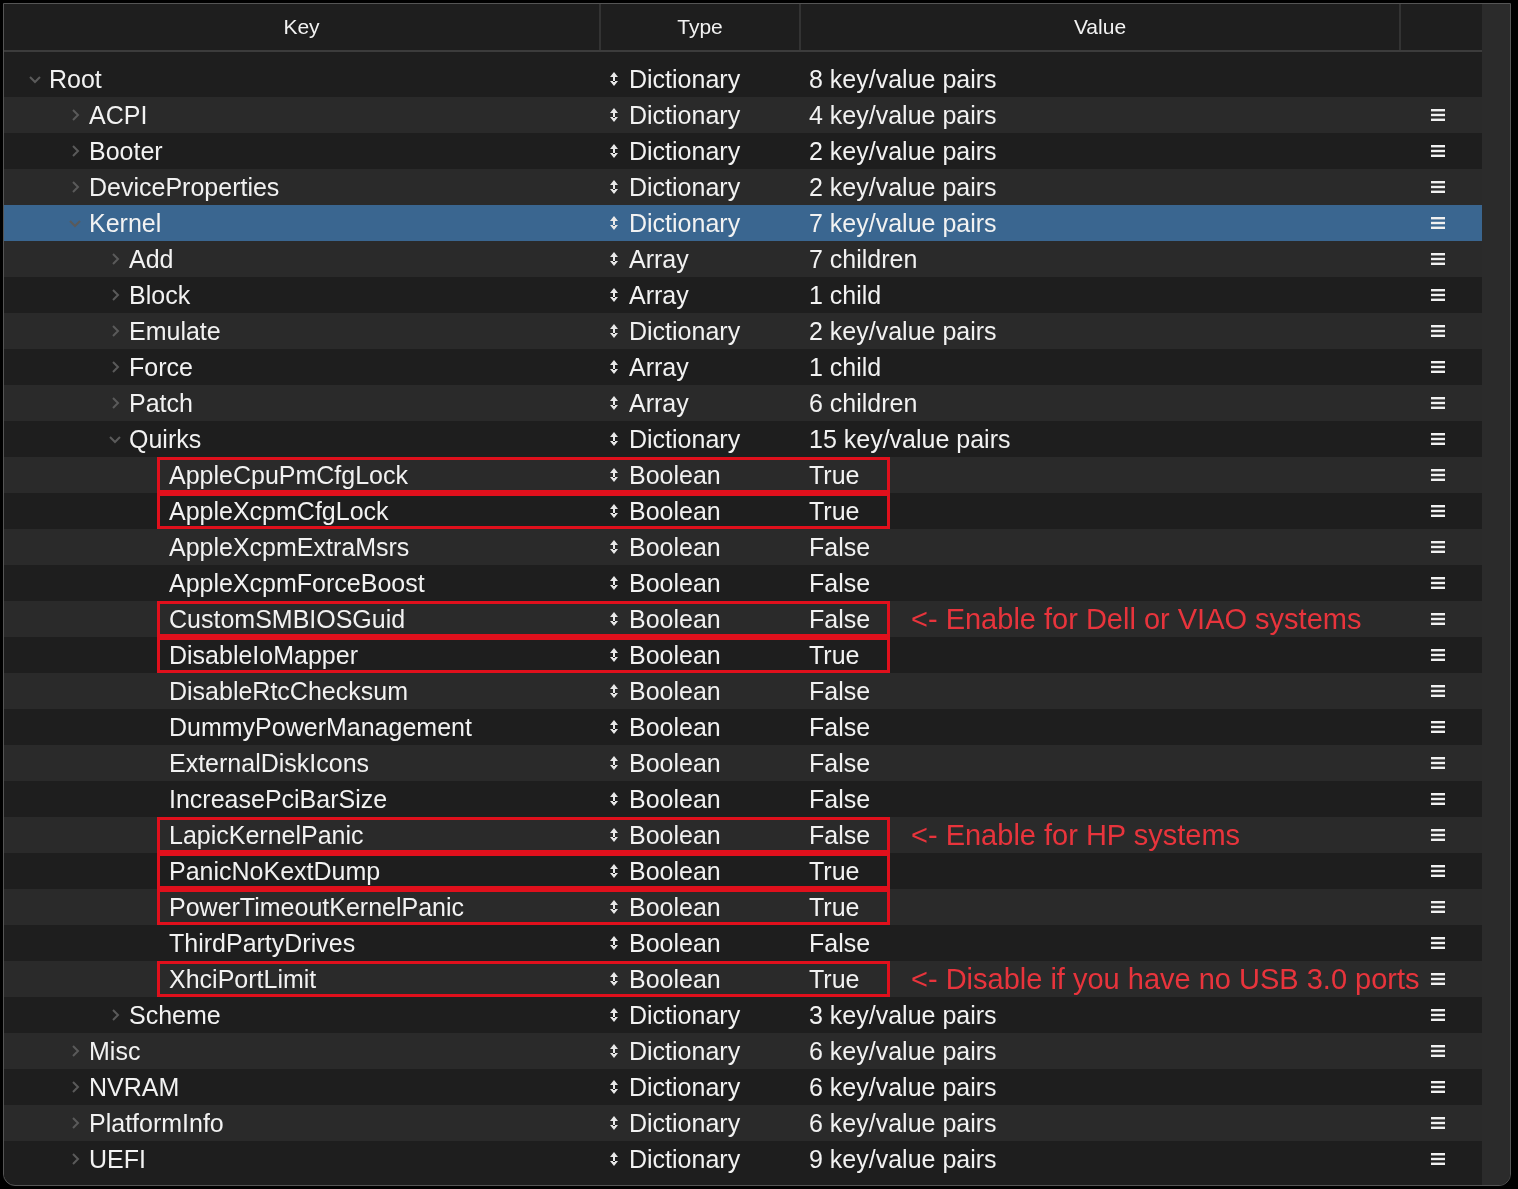 This screenshot has height=1189, width=1518. What do you see at coordinates (743, 547) in the screenshot?
I see `tree-row: AppleXcpmExtraMsrs Boolean False` at bounding box center [743, 547].